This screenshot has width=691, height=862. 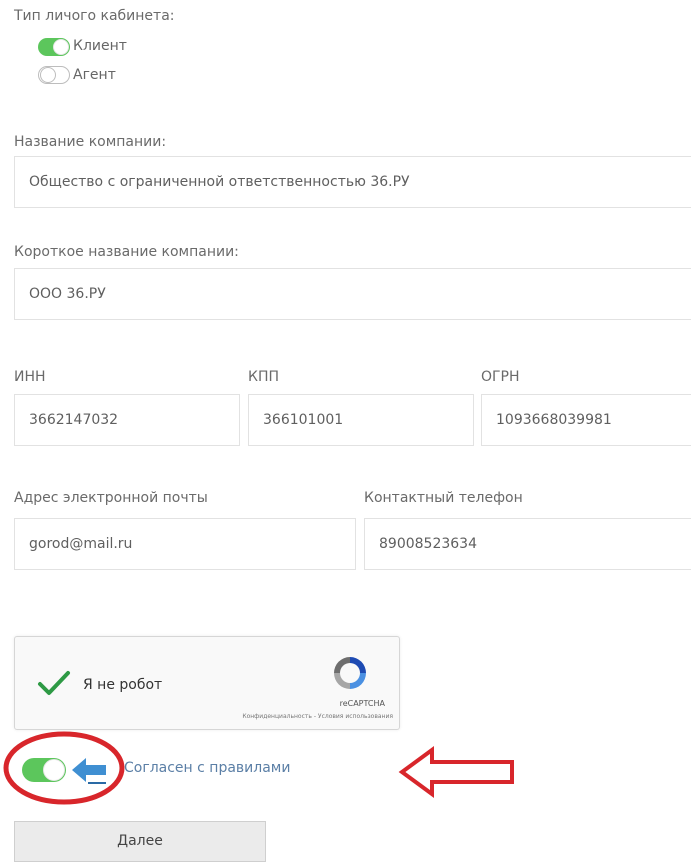 What do you see at coordinates (352, 294) in the screenshot?
I see `short-name-field: ООО 36.РУ` at bounding box center [352, 294].